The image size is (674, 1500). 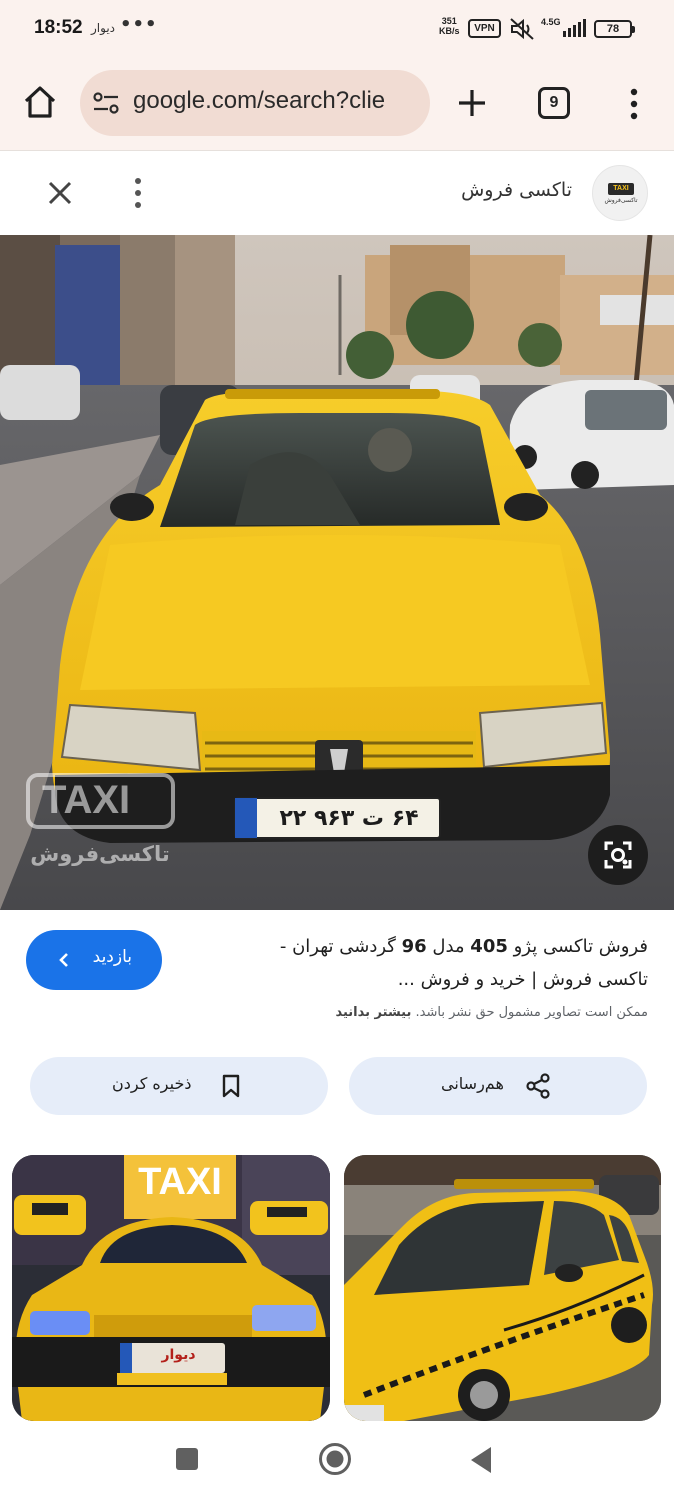 What do you see at coordinates (337, 29) in the screenshot?
I see `status-bar: 18:52 دیوار ••• 351 KB/s VPN 4.5G 78` at bounding box center [337, 29].